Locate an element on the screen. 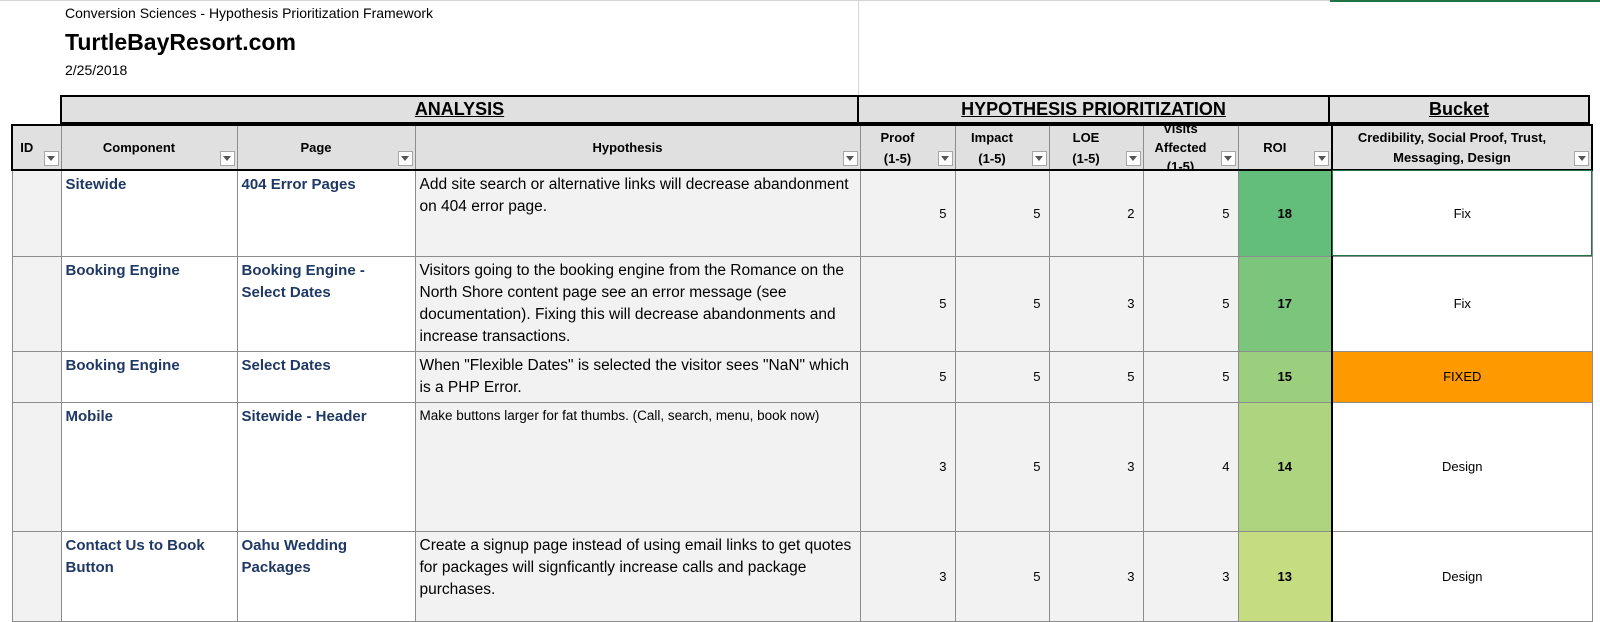  col-loe-label: LOE is located at coordinates (1086, 137).